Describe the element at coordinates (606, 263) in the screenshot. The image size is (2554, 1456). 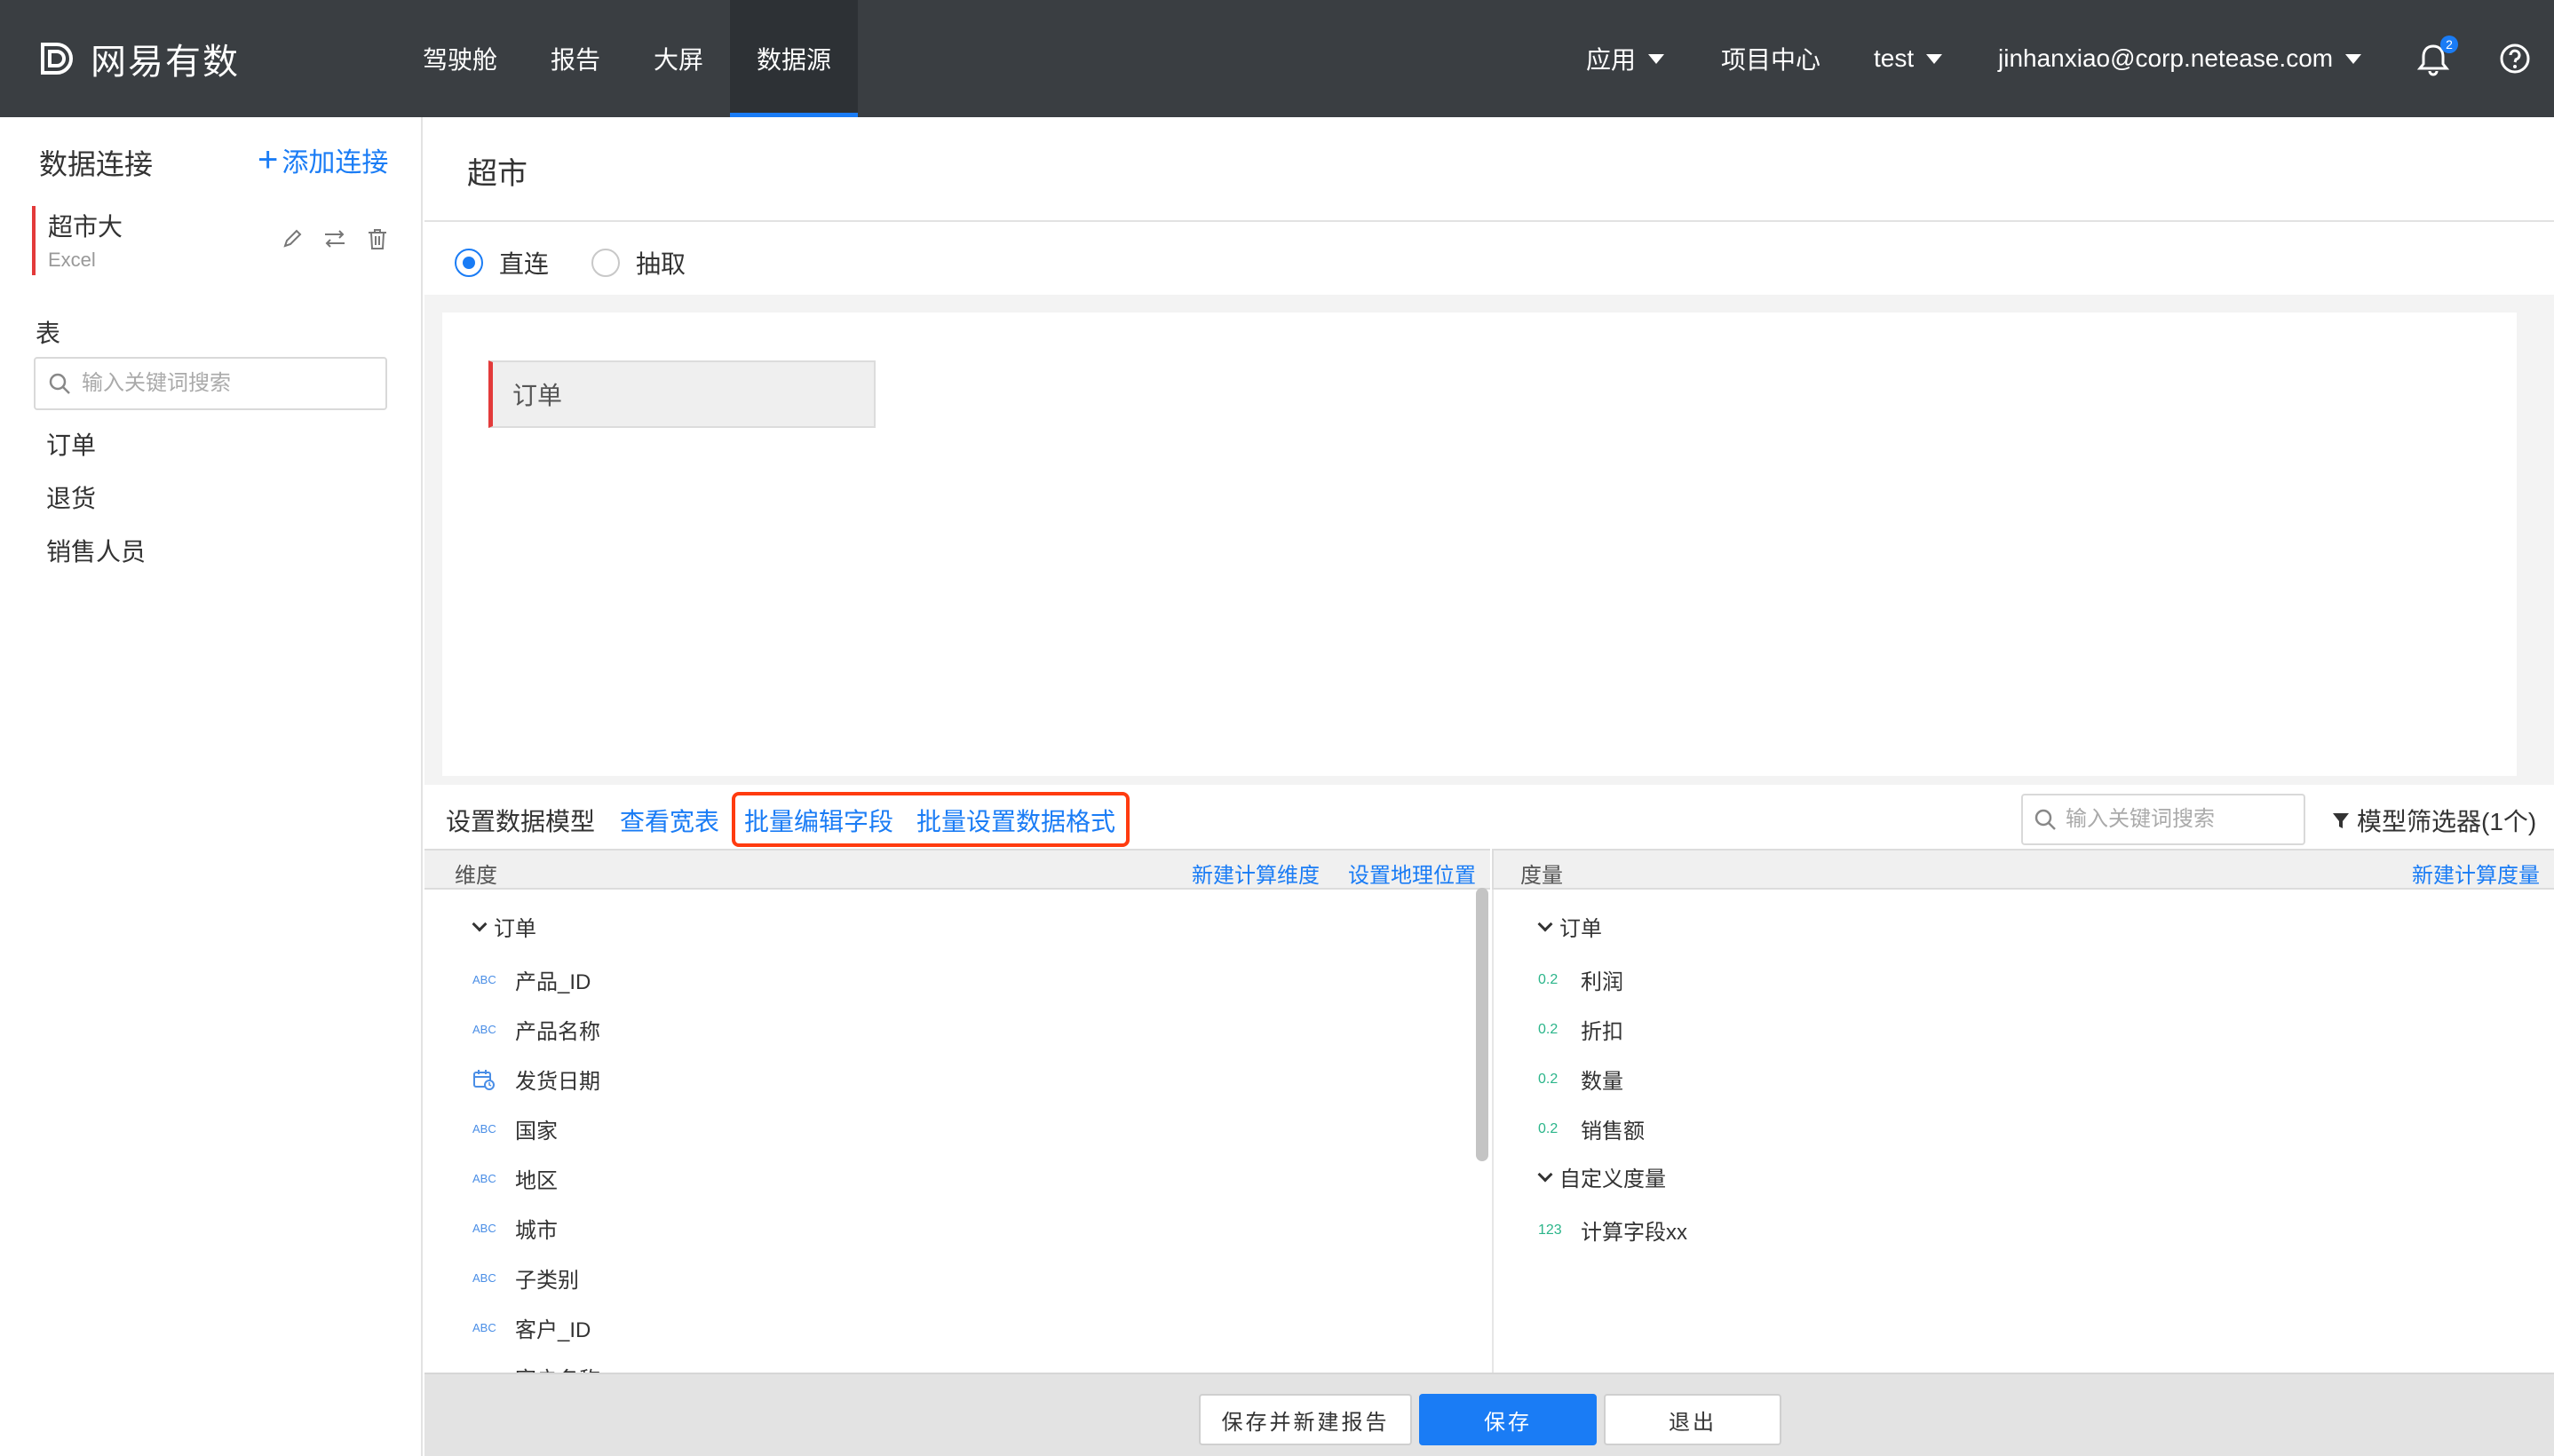
I see `radio-unchecked-icon` at that location.